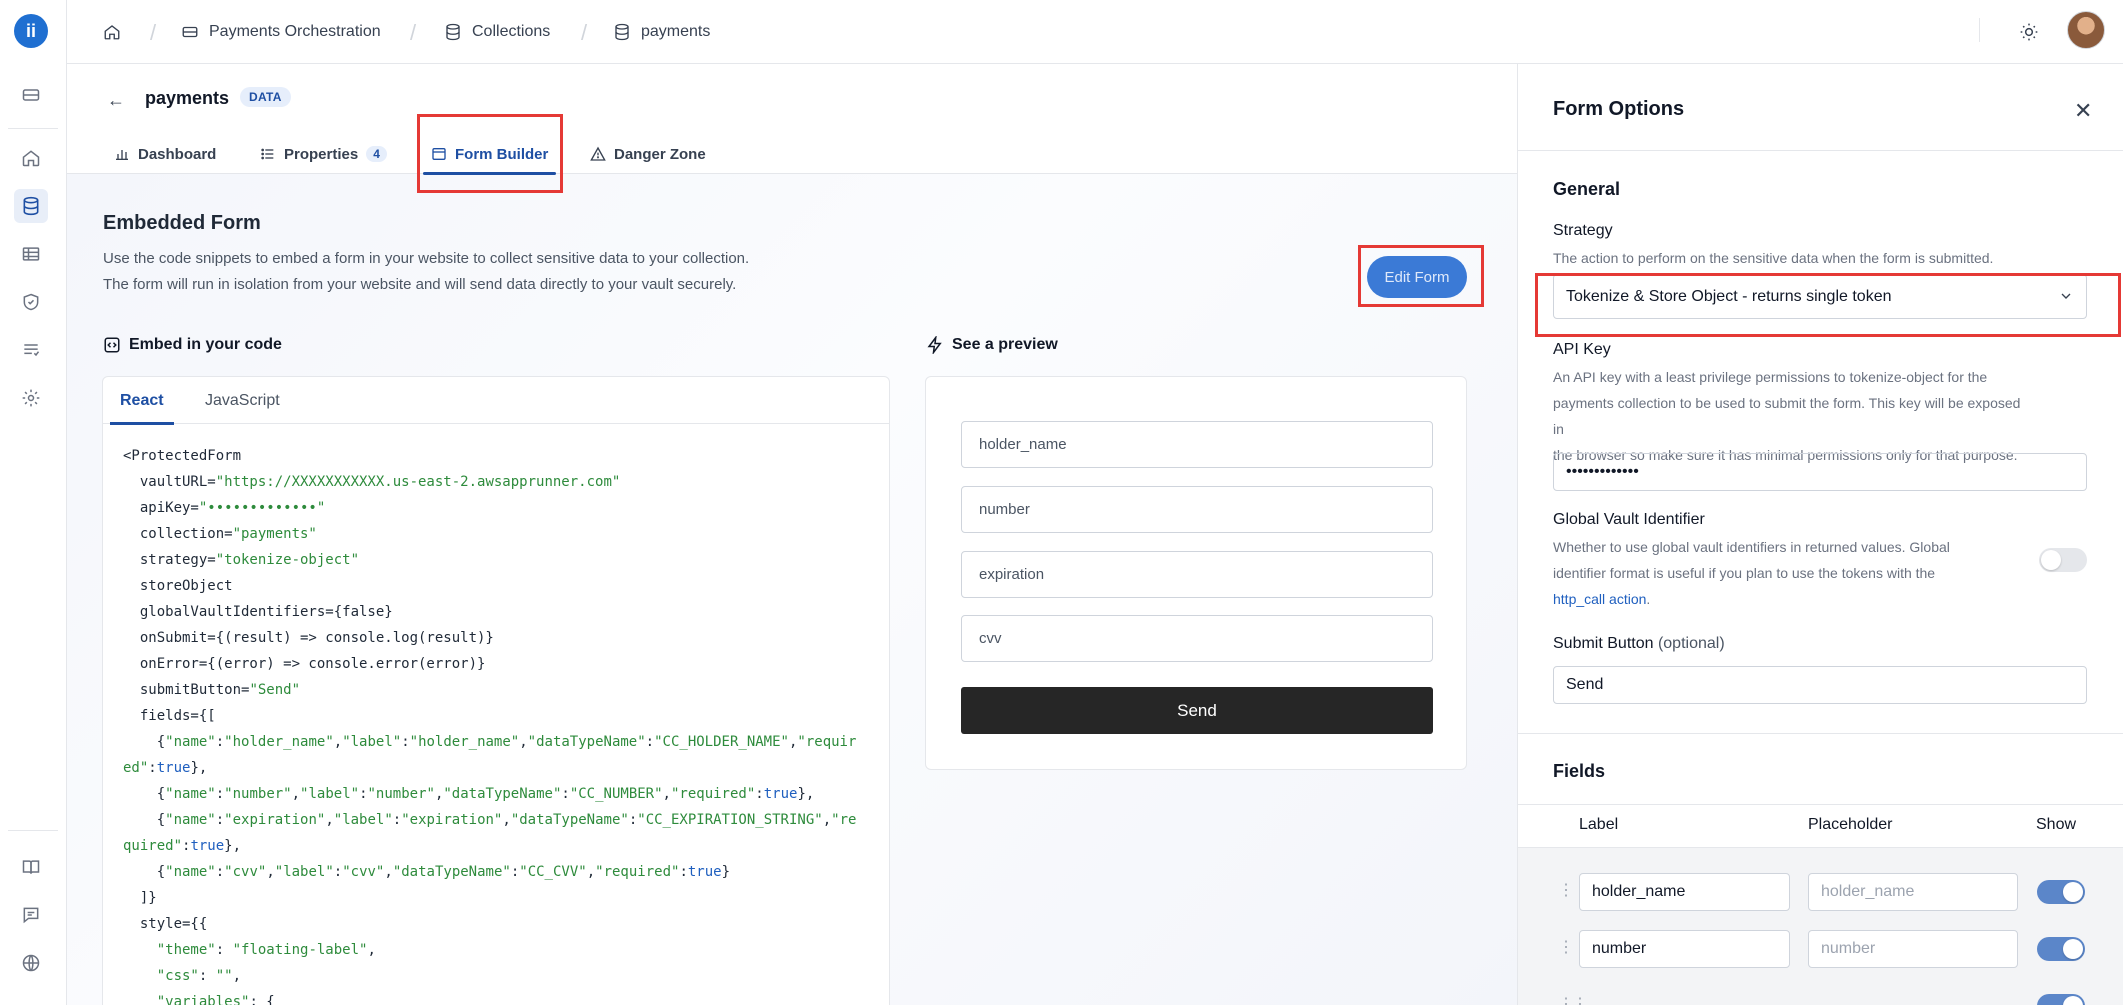 The height and width of the screenshot is (1005, 2123). I want to click on theme-toggle-sun-icon, so click(2029, 32).